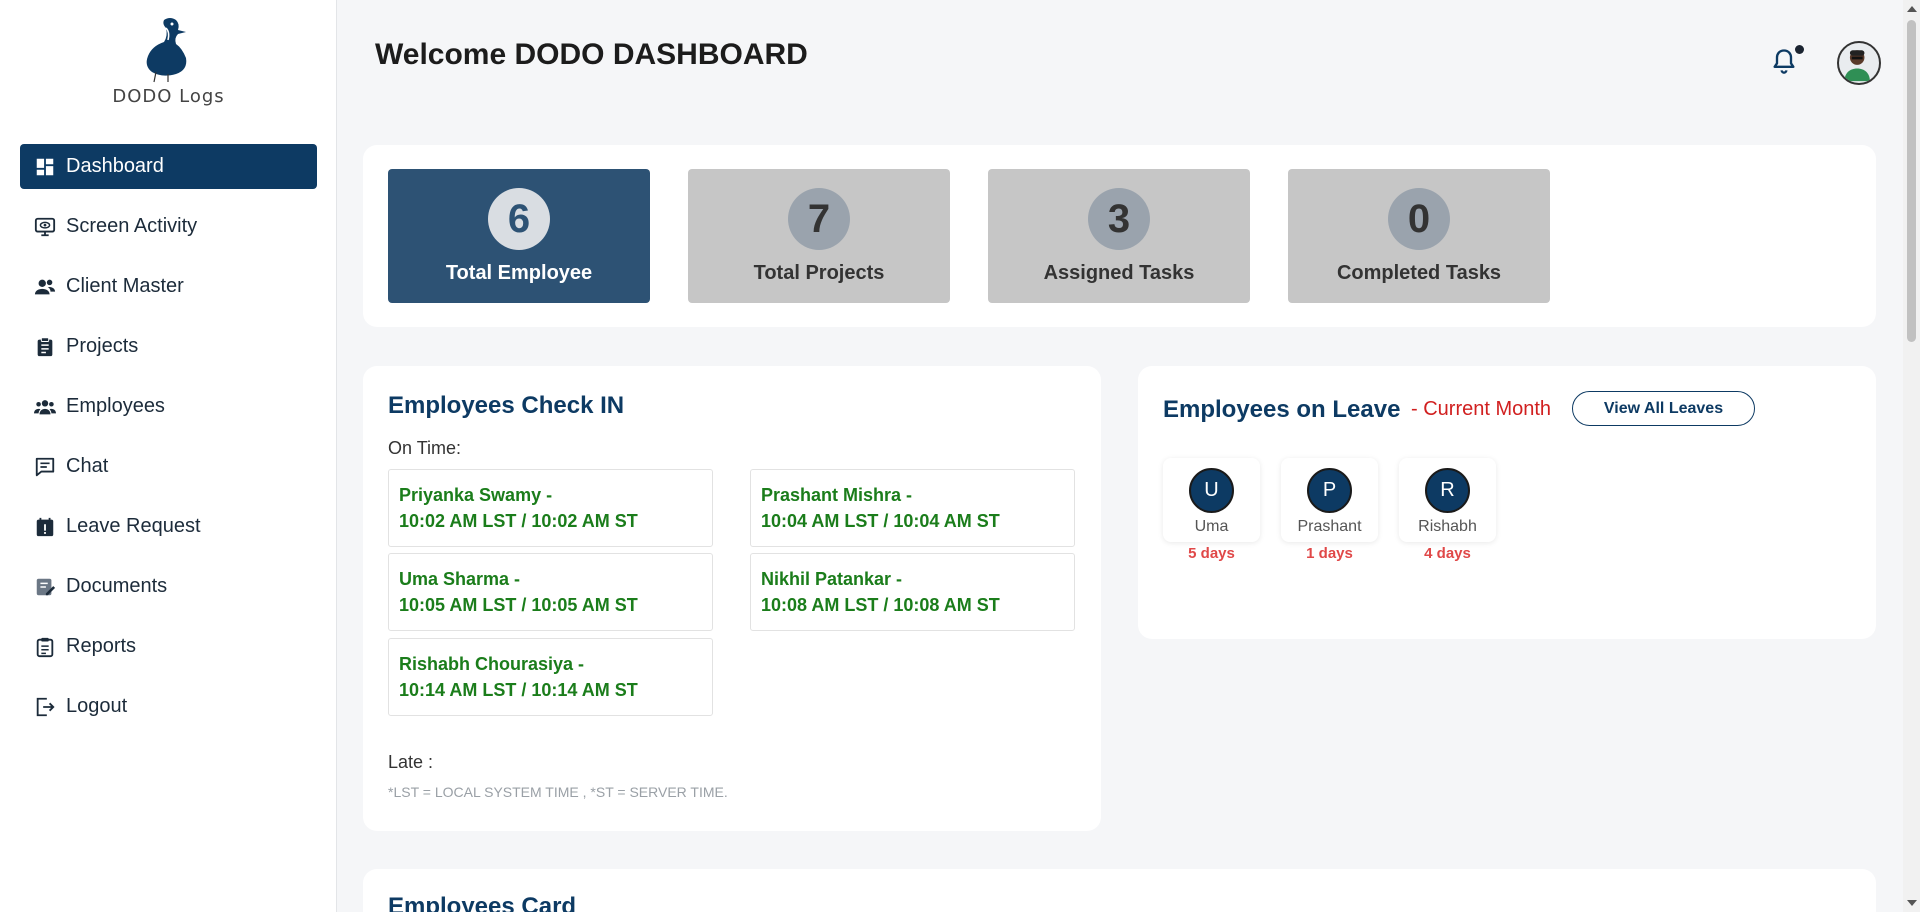 This screenshot has width=1920, height=912. Describe the element at coordinates (45, 587) in the screenshot. I see `document-edit-icon` at that location.